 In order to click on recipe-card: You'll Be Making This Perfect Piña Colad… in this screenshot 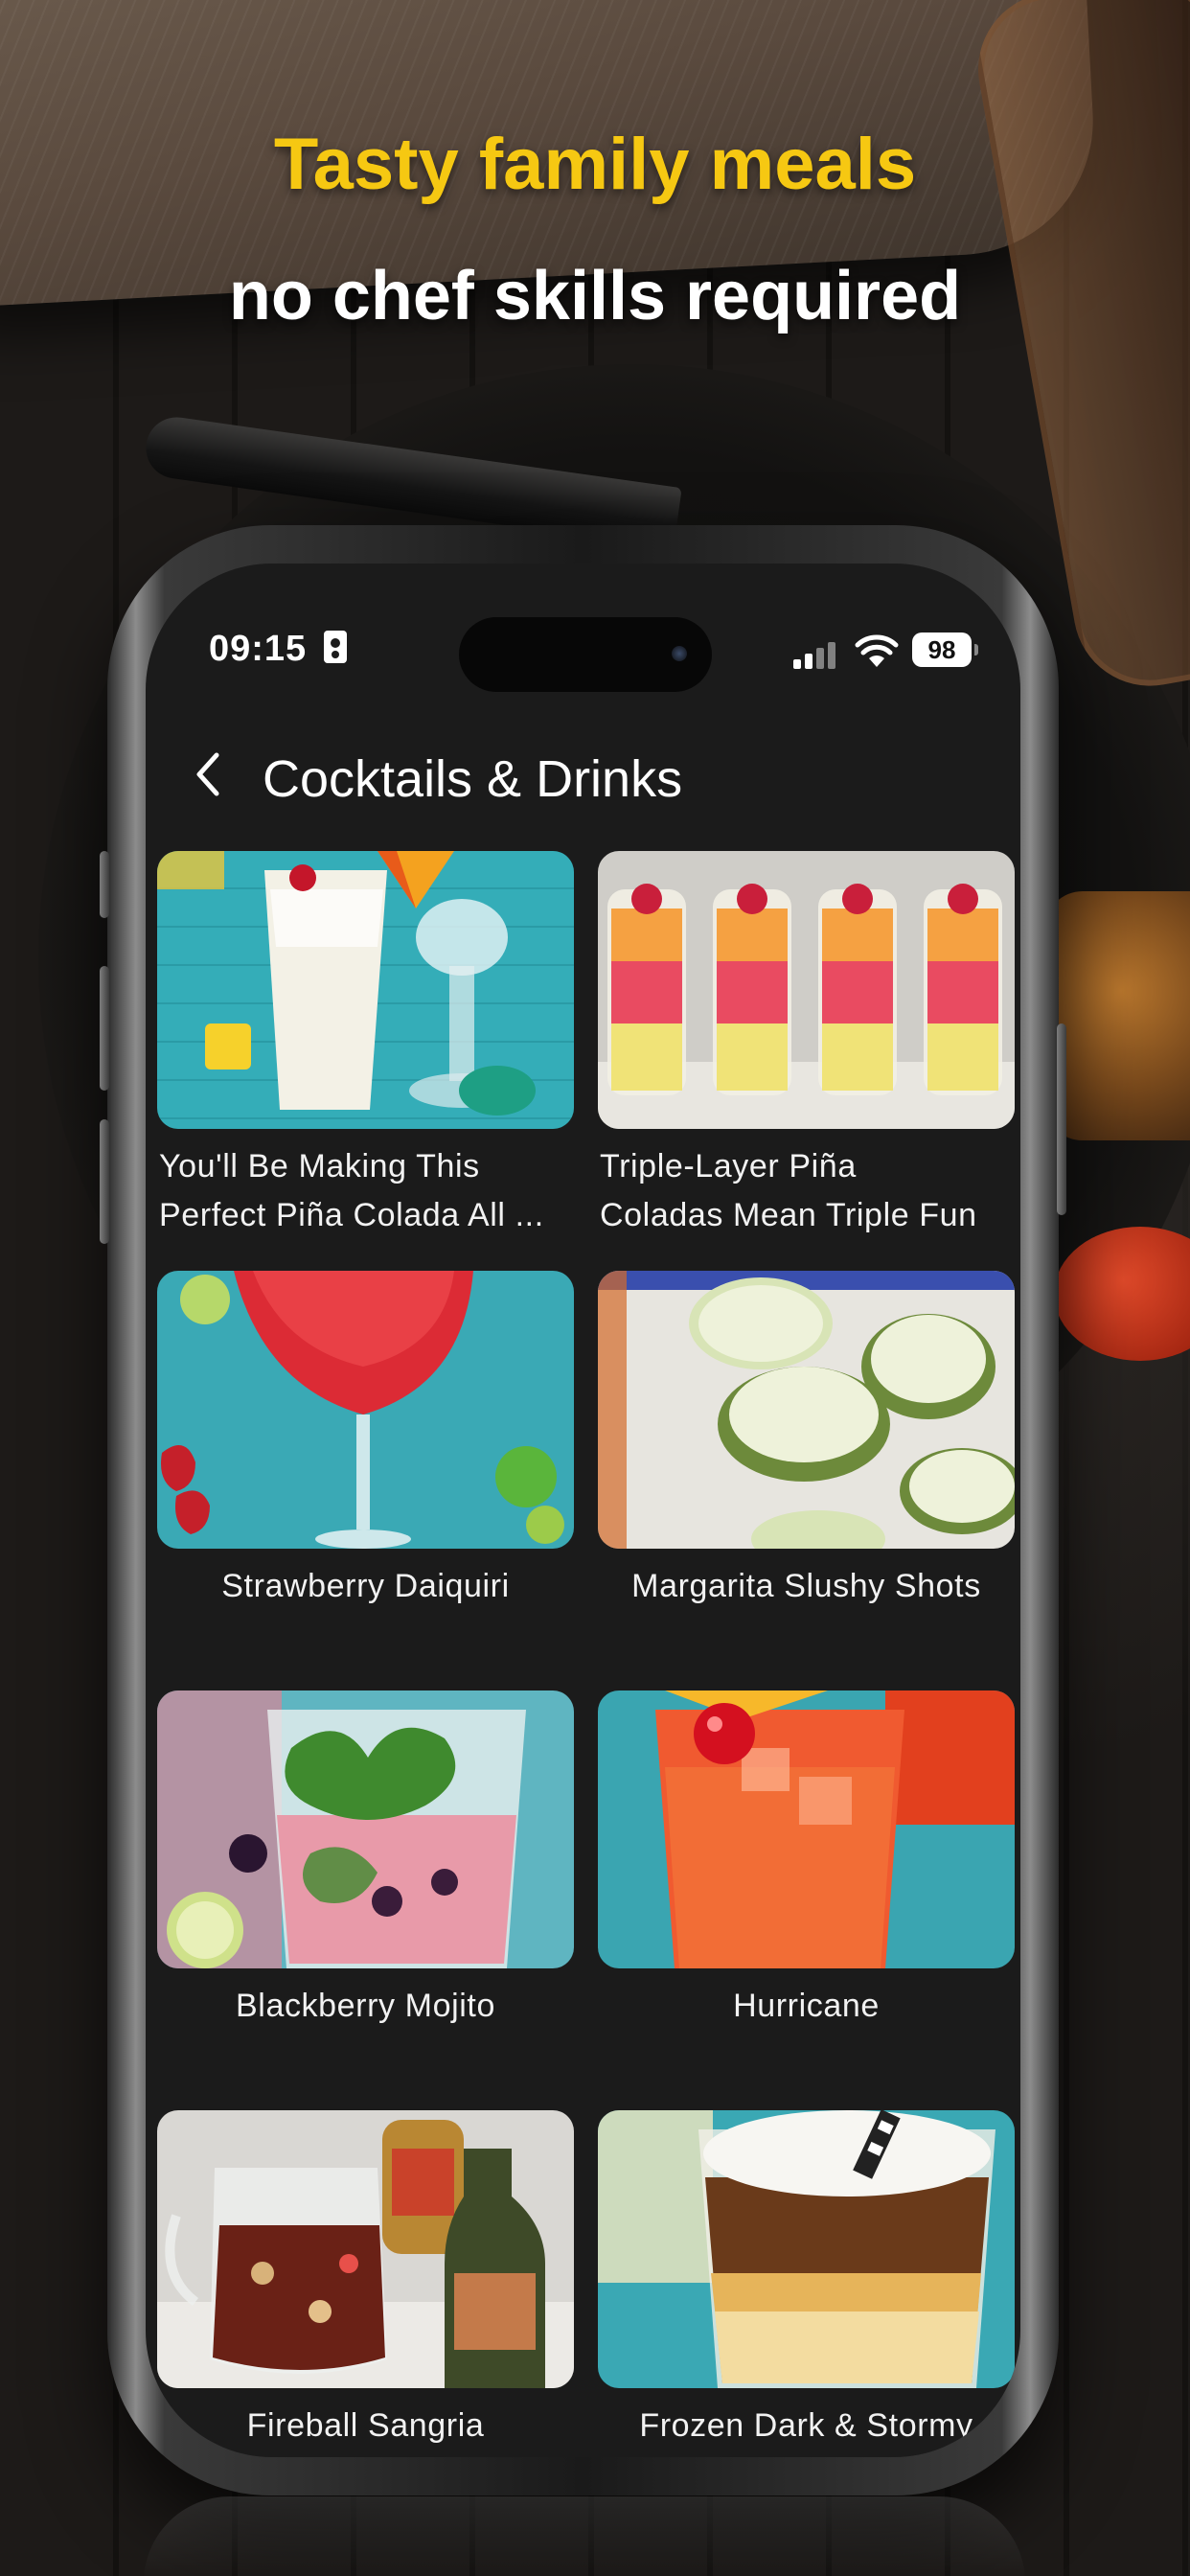, I will do `click(366, 1061)`.